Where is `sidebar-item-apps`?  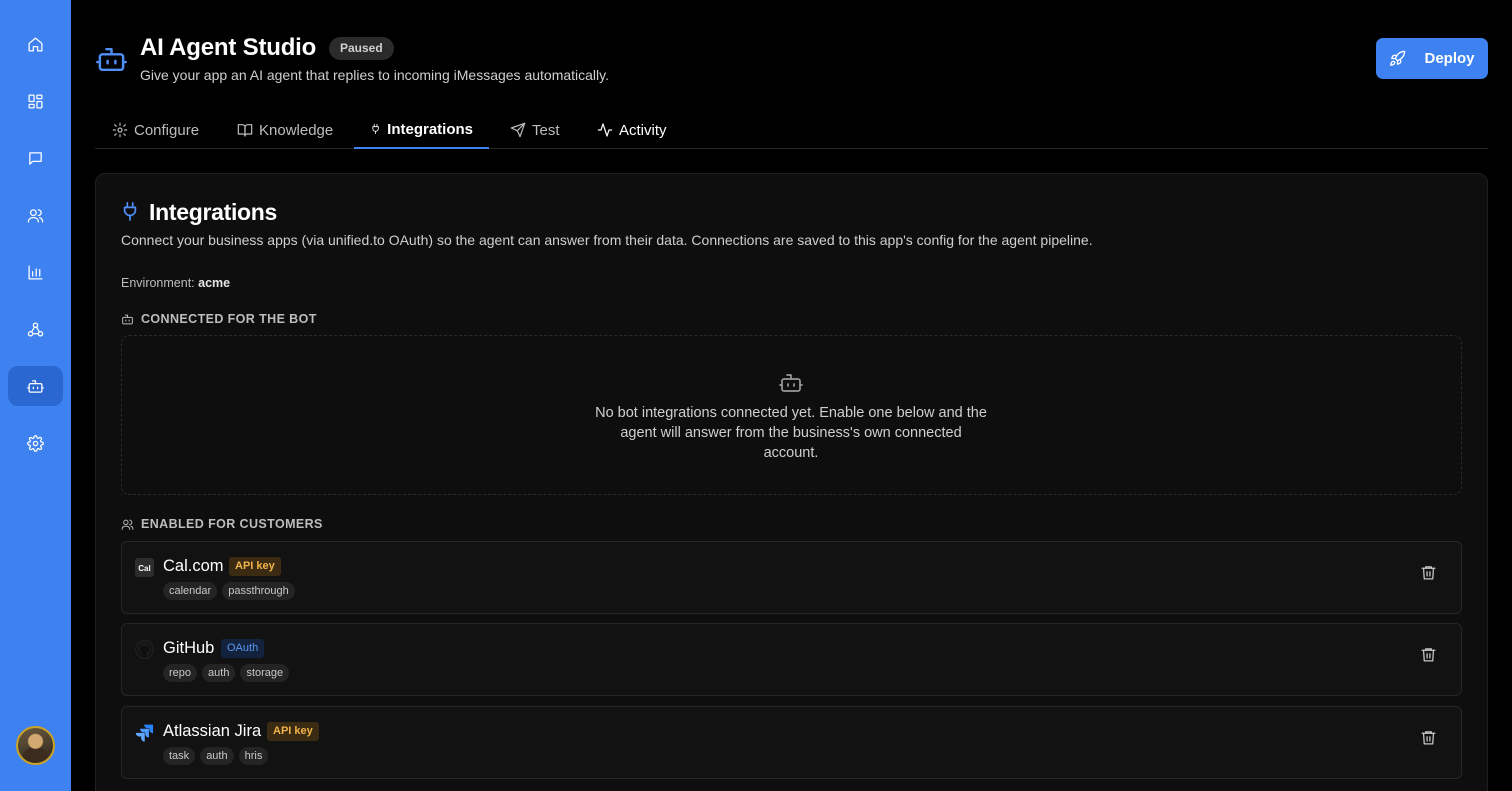
sidebar-item-apps is located at coordinates (35, 101).